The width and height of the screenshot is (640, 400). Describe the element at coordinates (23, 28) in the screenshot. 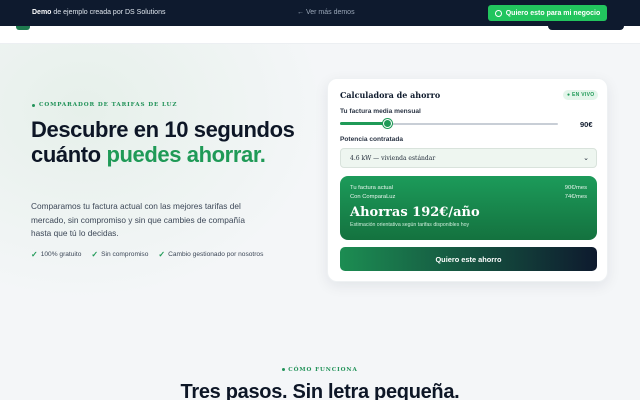

I see `logo-icon` at that location.